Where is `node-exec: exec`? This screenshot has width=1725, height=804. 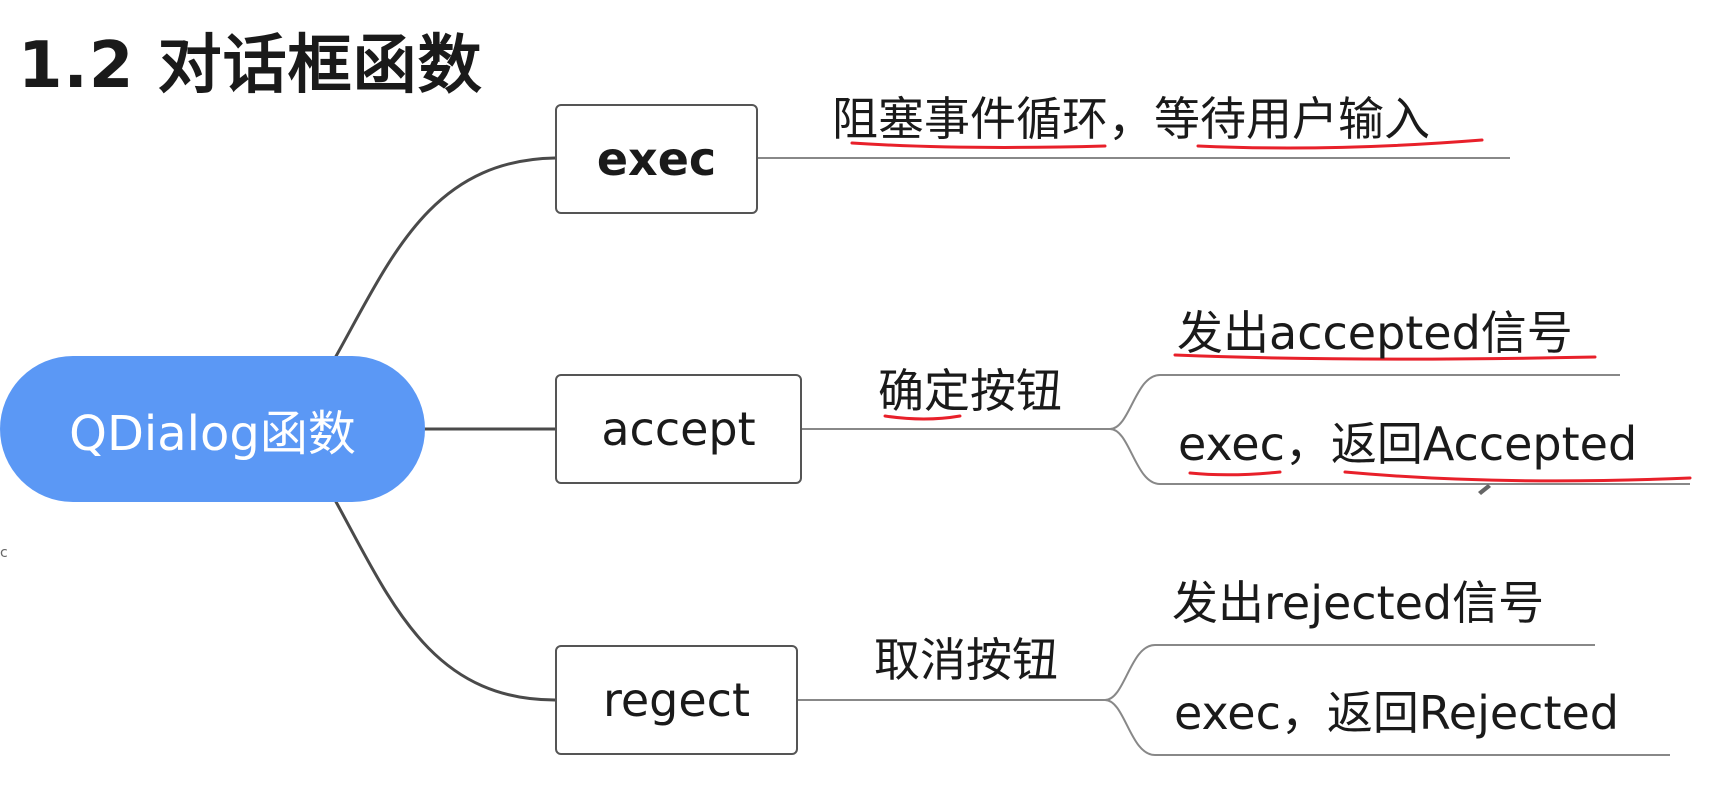 node-exec: exec is located at coordinates (656, 159).